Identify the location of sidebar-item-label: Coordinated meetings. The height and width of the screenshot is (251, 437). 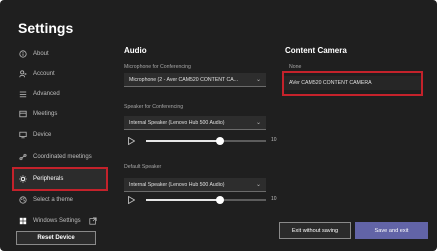
(62, 157).